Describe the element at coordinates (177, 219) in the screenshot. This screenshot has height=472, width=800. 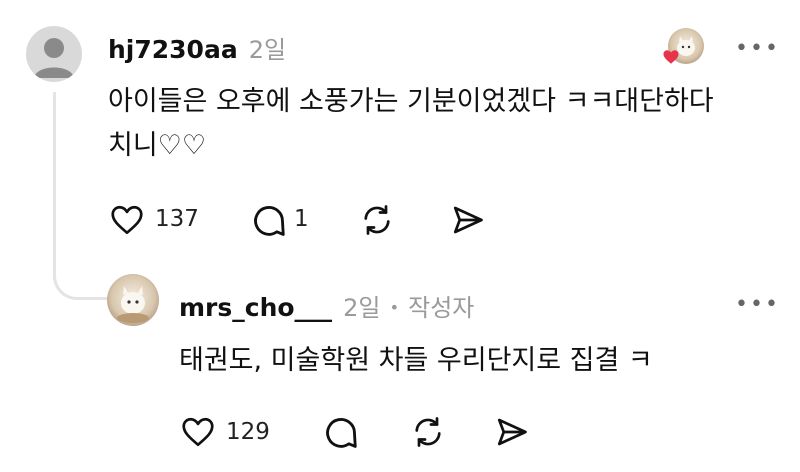
I see `like-count: 137` at that location.